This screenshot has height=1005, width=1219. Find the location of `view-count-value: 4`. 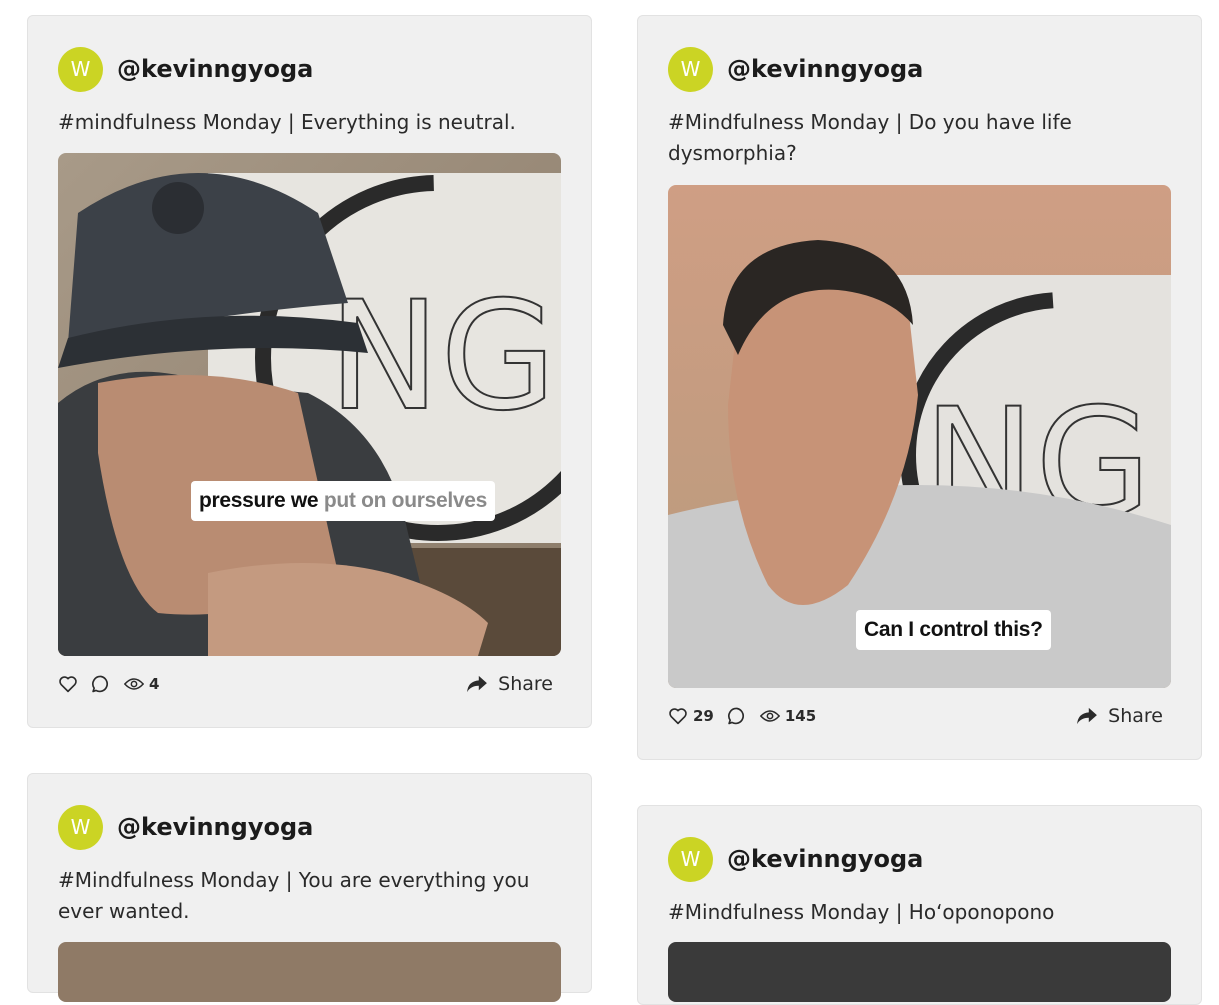

view-count-value: 4 is located at coordinates (154, 684).